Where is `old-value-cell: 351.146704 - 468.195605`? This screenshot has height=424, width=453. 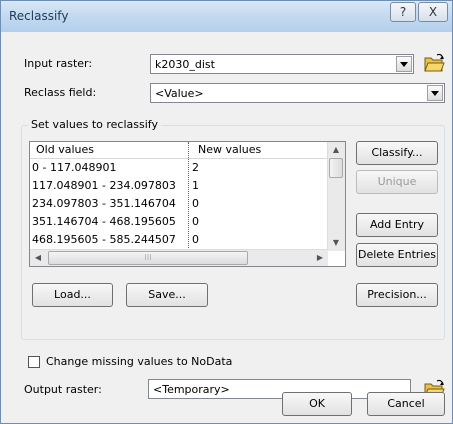 old-value-cell: 351.146704 - 468.195605 is located at coordinates (104, 221).